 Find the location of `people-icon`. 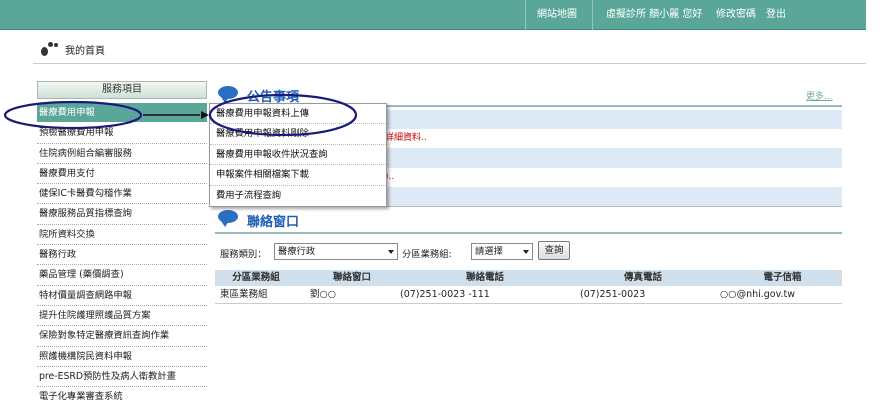

people-icon is located at coordinates (51, 49).